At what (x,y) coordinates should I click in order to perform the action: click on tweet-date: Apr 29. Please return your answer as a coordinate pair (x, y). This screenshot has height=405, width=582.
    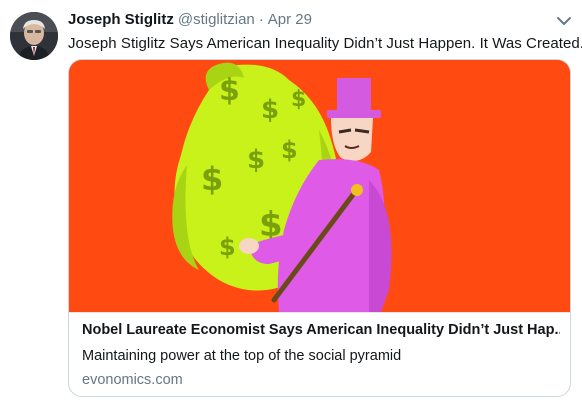
    Looking at the image, I should click on (290, 19).